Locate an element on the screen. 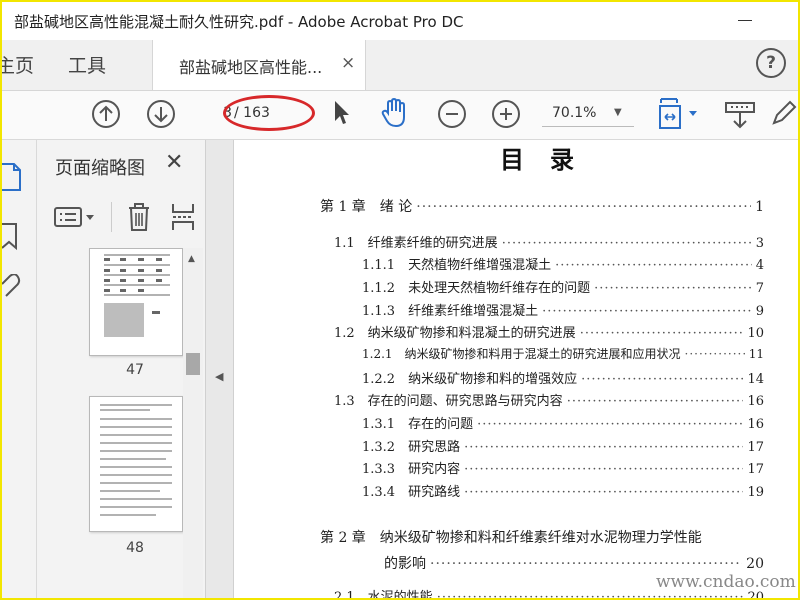  select-tool-icon is located at coordinates (342, 113).